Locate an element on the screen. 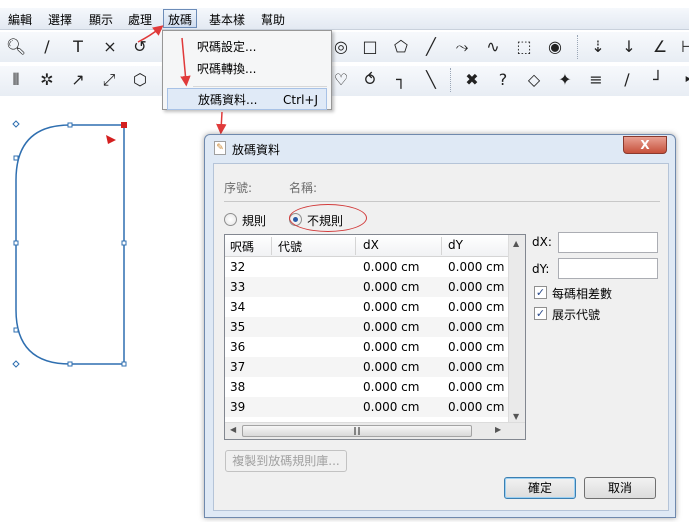 The image size is (689, 522). ruler-icon: ∕ is located at coordinates (47, 47).